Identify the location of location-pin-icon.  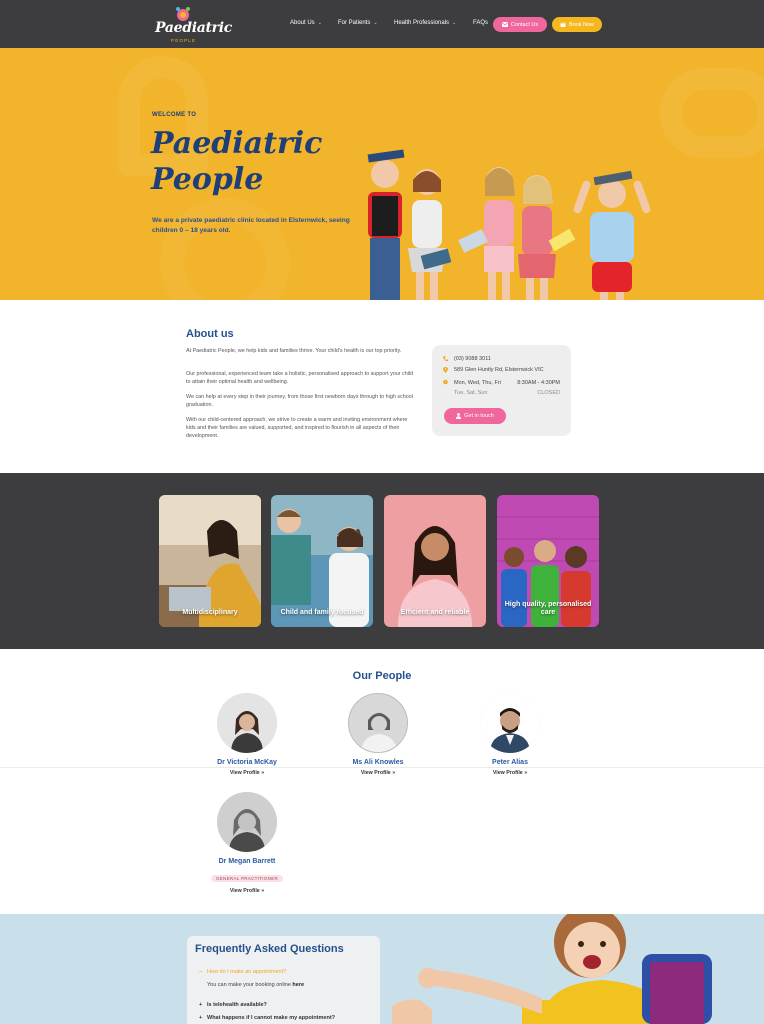
(445, 370).